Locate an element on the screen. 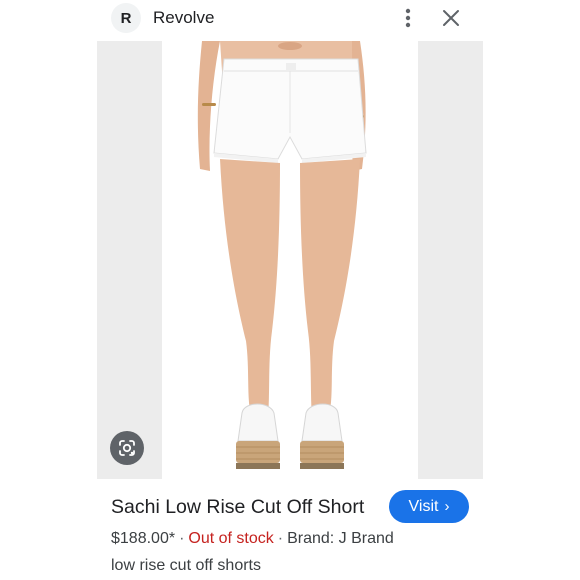 This screenshot has width=580, height=580. product-price: $188.00* is located at coordinates (143, 538).